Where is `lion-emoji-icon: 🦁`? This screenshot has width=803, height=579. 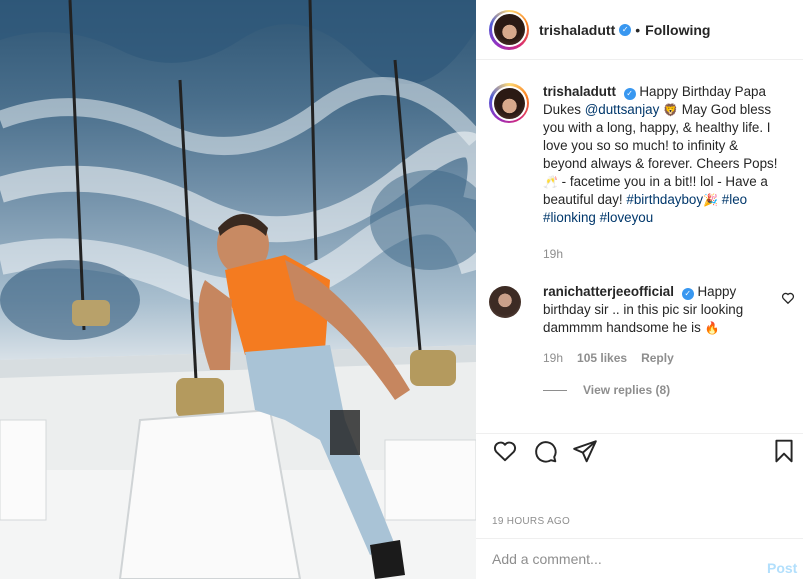 lion-emoji-icon: 🦁 is located at coordinates (671, 110).